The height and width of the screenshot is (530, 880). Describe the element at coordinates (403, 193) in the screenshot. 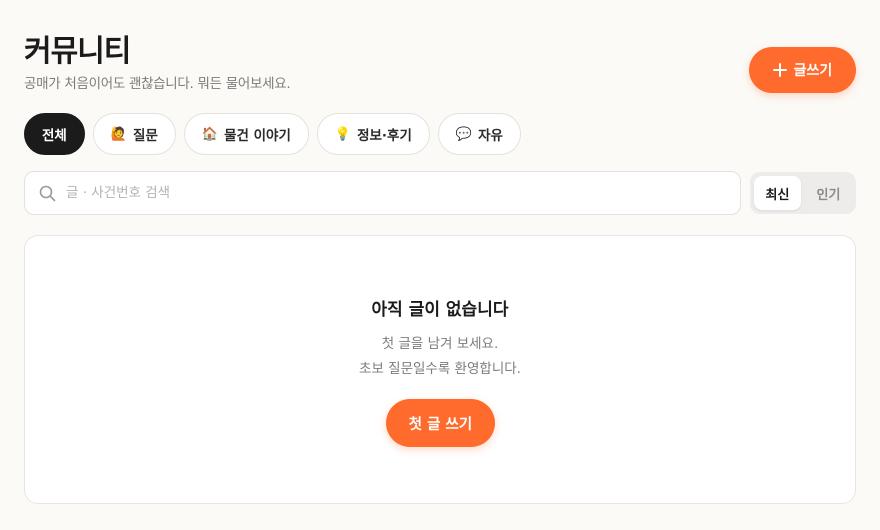

I see `search-input` at that location.